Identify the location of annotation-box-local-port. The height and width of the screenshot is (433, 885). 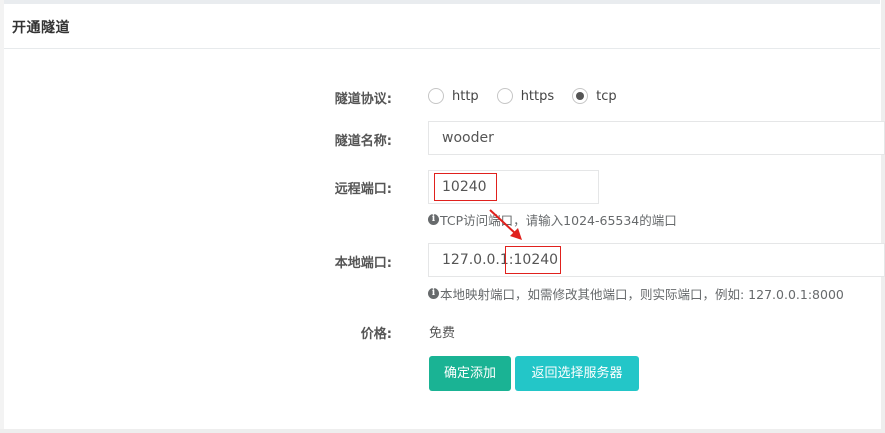
(533, 260).